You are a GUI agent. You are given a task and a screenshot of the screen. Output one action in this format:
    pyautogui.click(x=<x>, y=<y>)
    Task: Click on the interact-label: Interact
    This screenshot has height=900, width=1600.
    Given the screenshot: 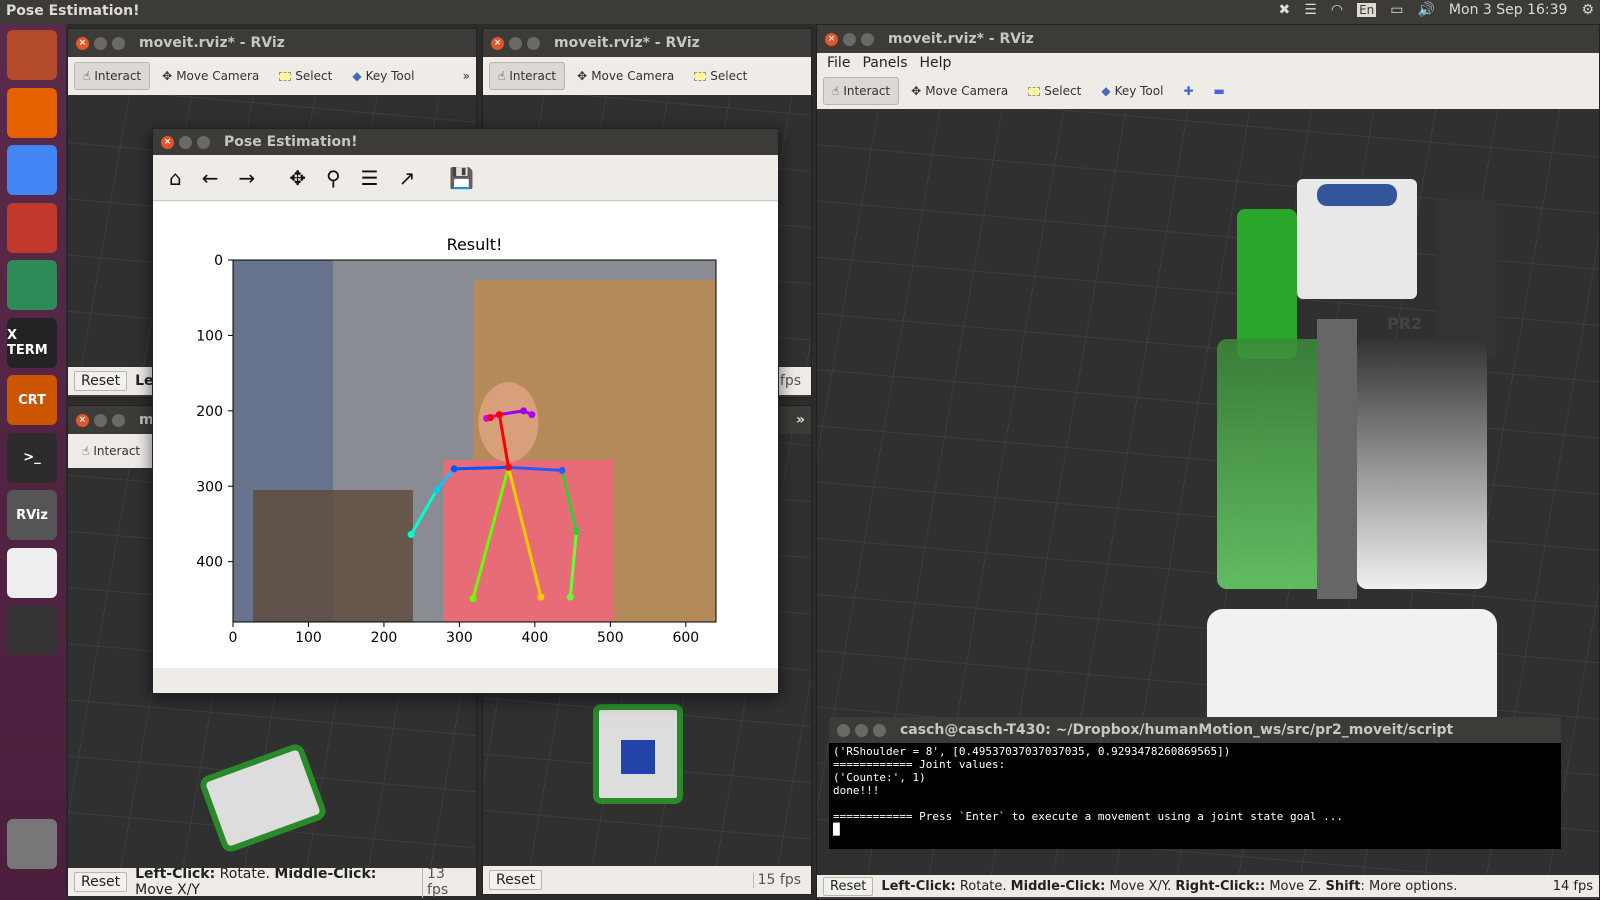 What is the action you would take?
    pyautogui.click(x=533, y=76)
    